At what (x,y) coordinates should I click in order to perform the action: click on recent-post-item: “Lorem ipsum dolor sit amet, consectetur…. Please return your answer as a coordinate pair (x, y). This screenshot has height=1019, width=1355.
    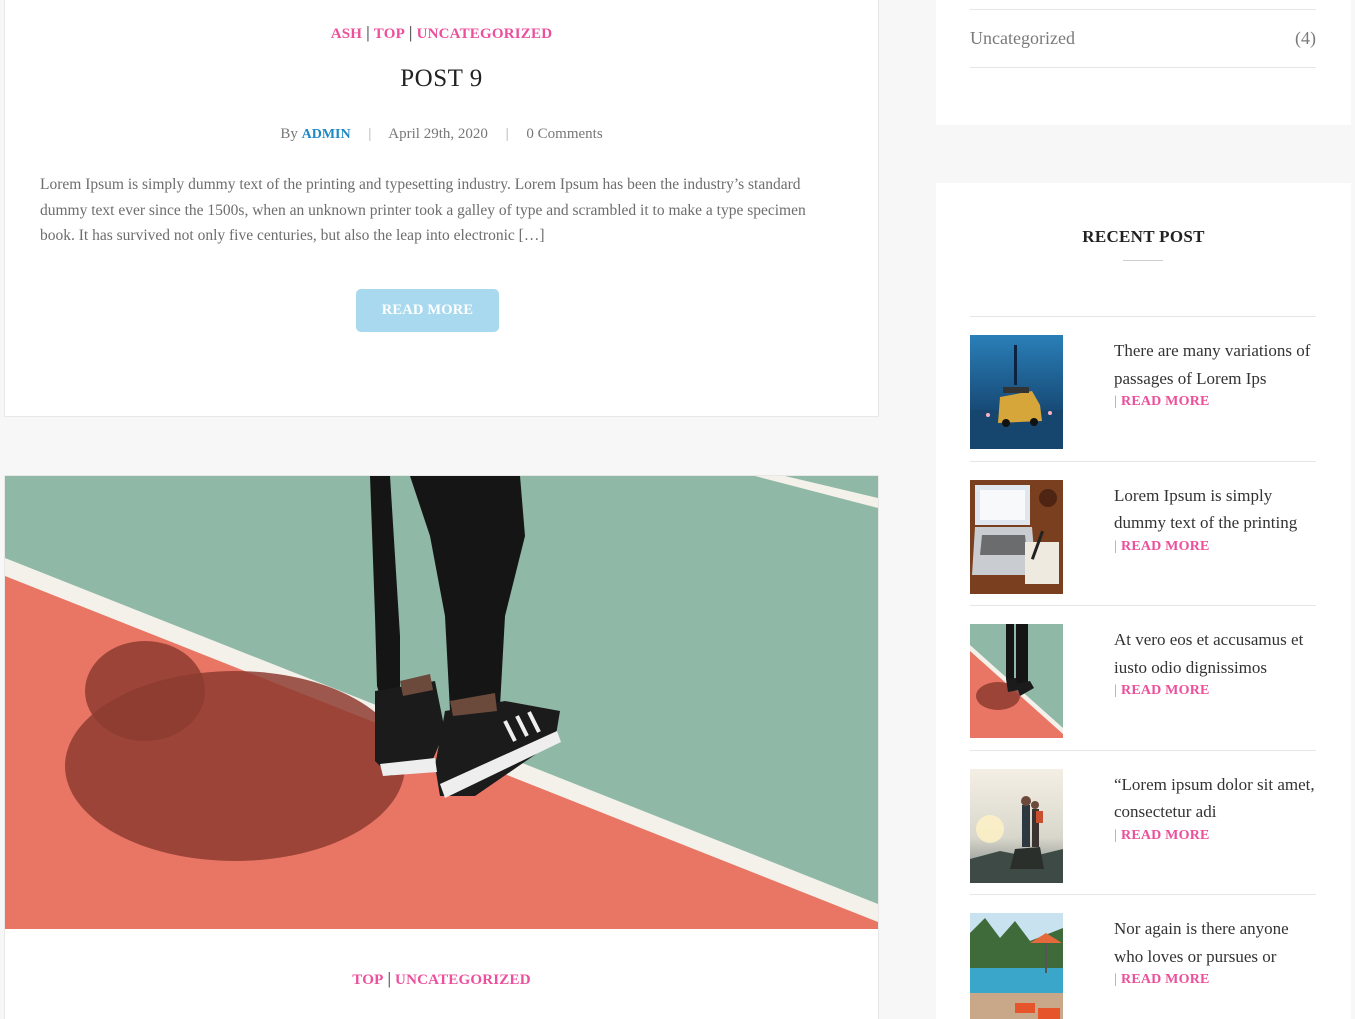
    Looking at the image, I should click on (1143, 823).